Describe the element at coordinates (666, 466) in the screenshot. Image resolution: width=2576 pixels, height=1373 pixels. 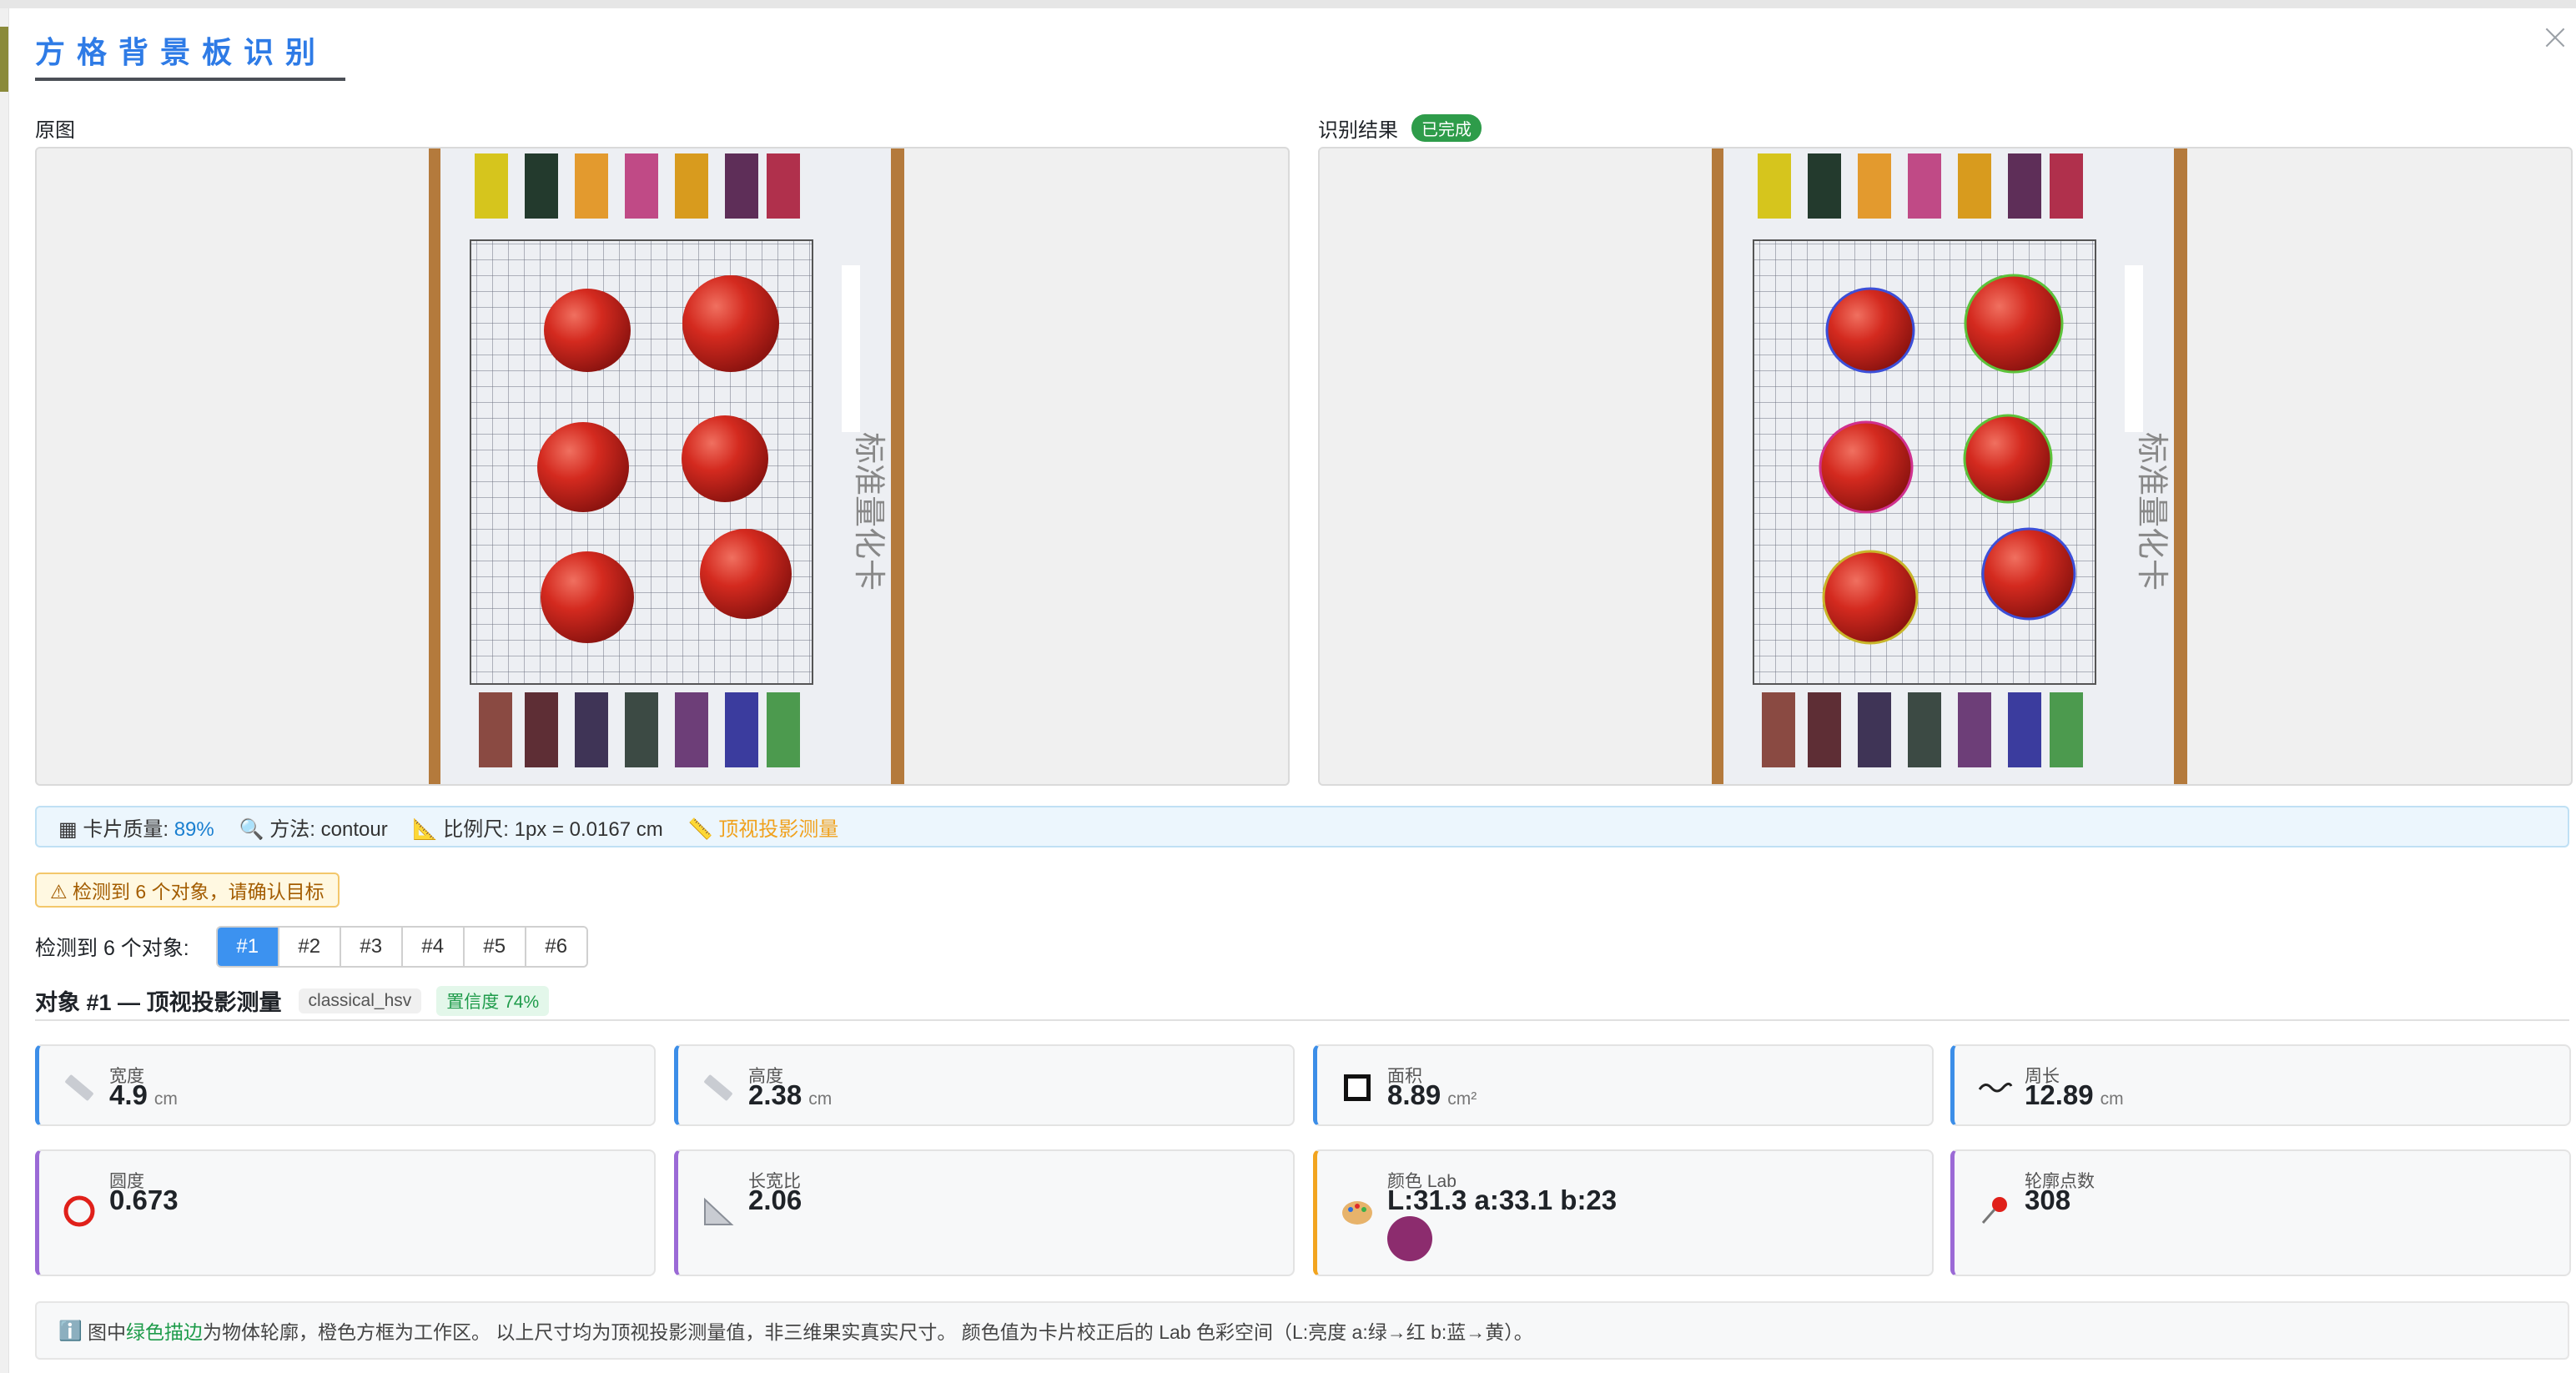
I see `original-photo: 标准量化卡` at that location.